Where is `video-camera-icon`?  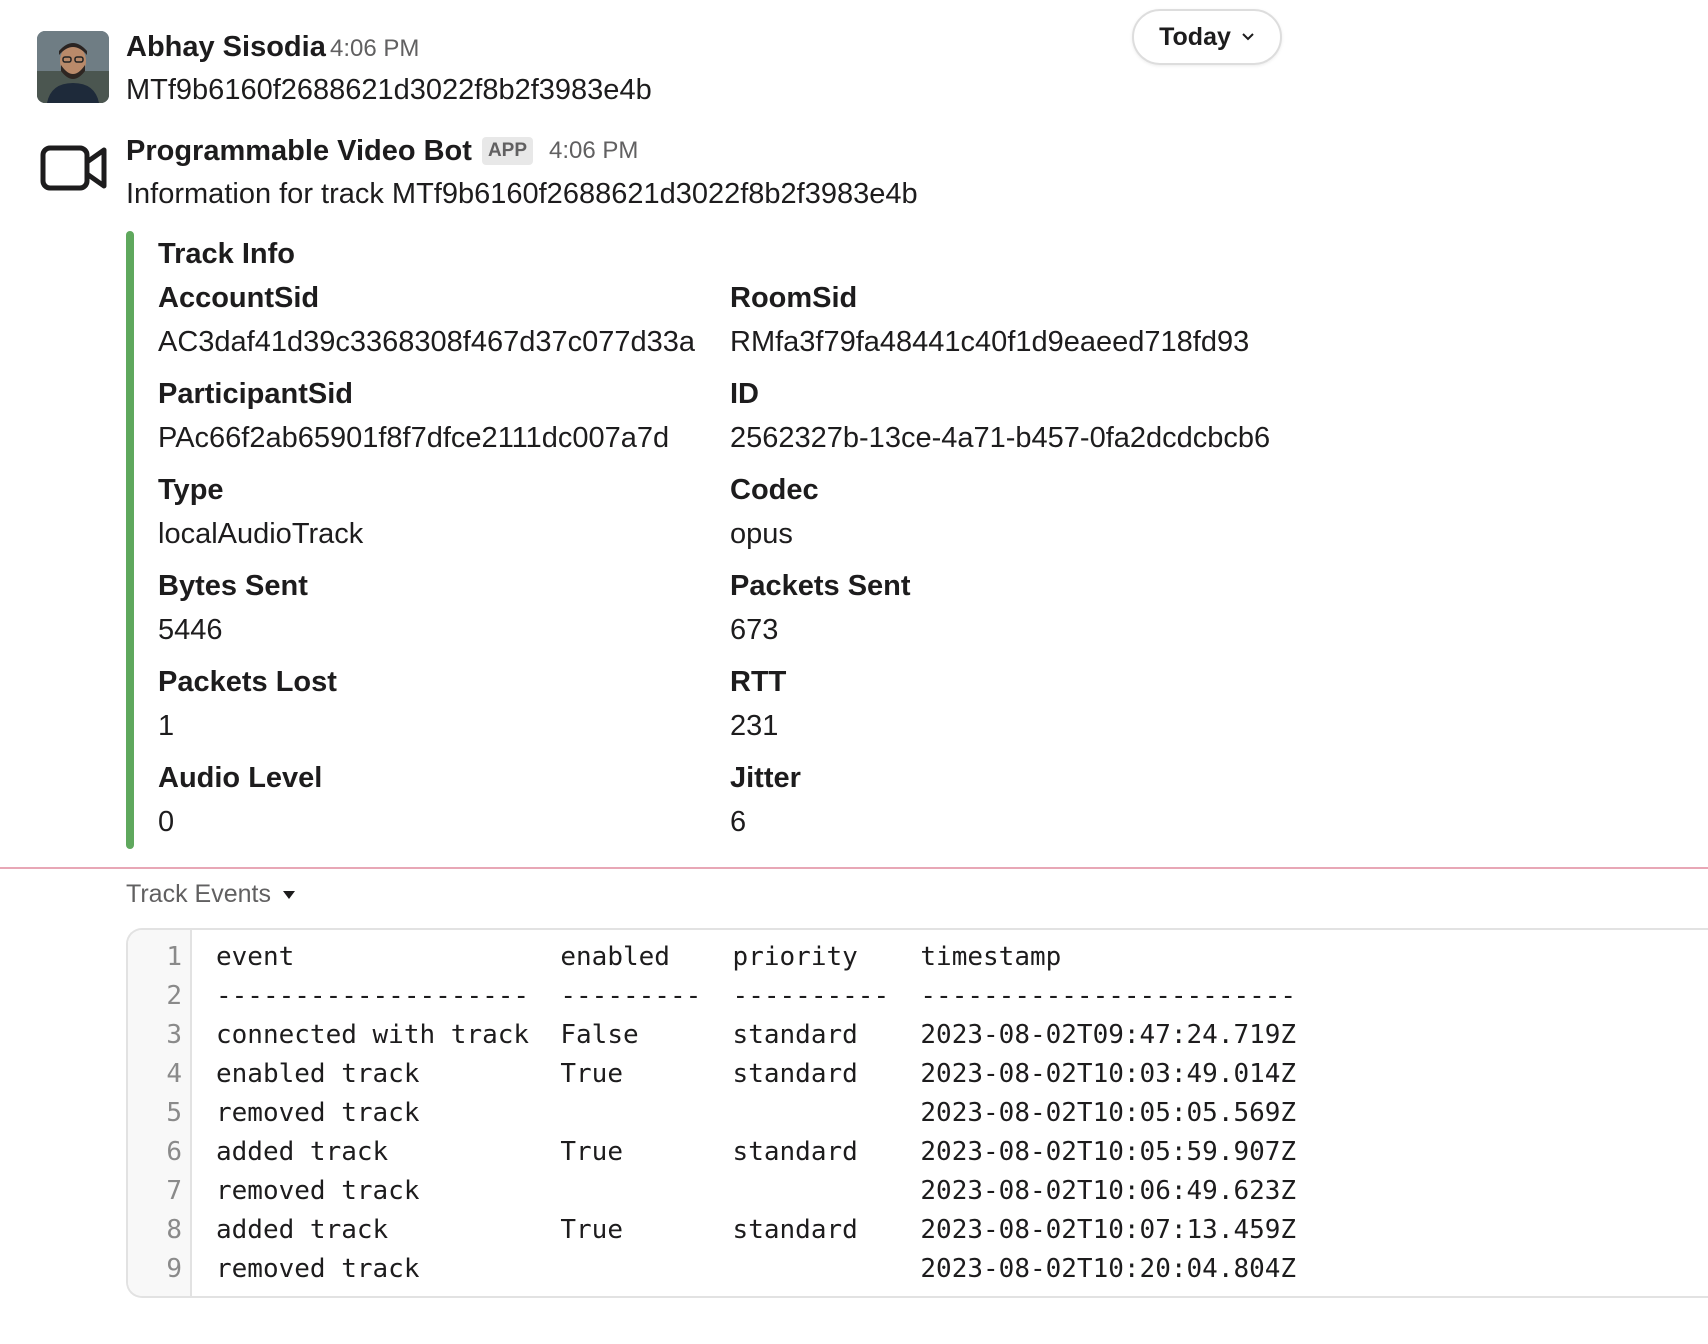 video-camera-icon is located at coordinates (73, 168).